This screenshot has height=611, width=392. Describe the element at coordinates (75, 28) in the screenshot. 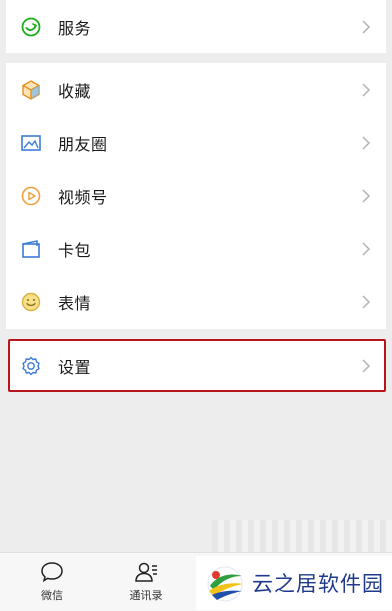

I see `menu-item-label: 服务` at that location.